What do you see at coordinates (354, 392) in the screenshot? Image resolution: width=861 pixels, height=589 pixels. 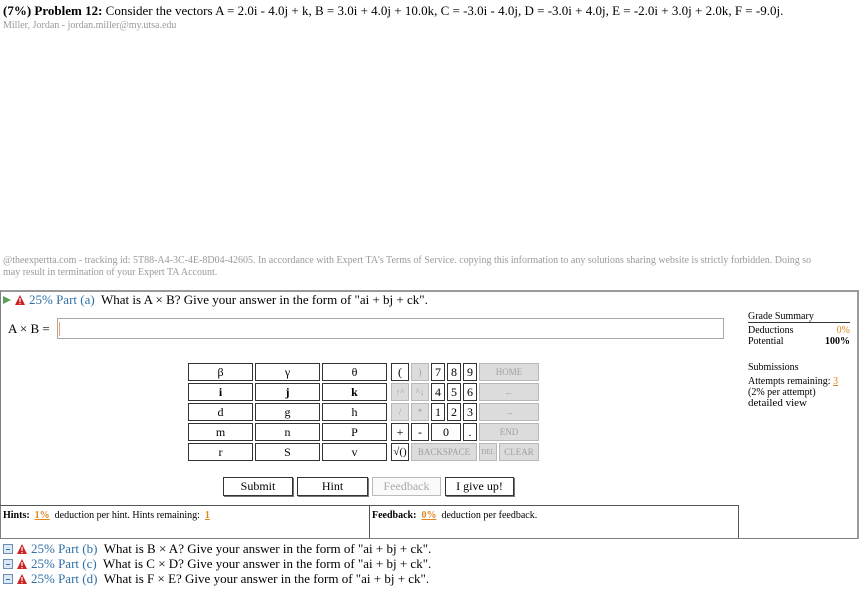 I see `symbol-key: k` at bounding box center [354, 392].